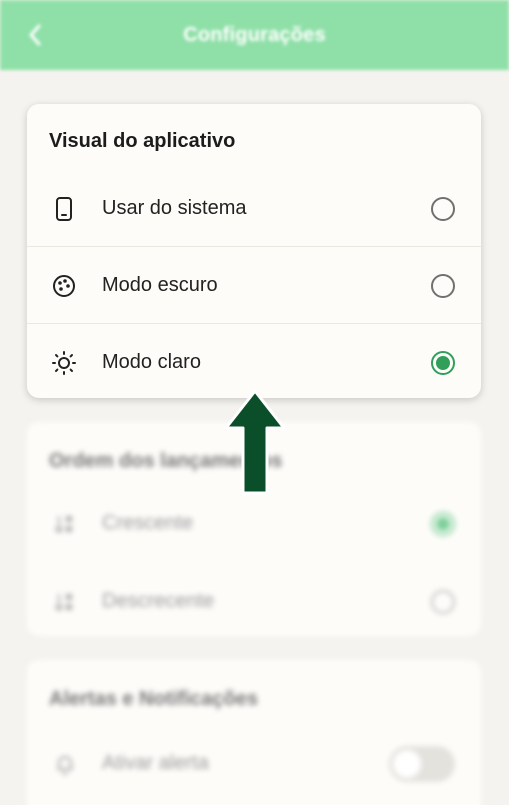 This screenshot has height=805, width=509. What do you see at coordinates (255, 442) in the screenshot?
I see `up-arrow-icon` at bounding box center [255, 442].